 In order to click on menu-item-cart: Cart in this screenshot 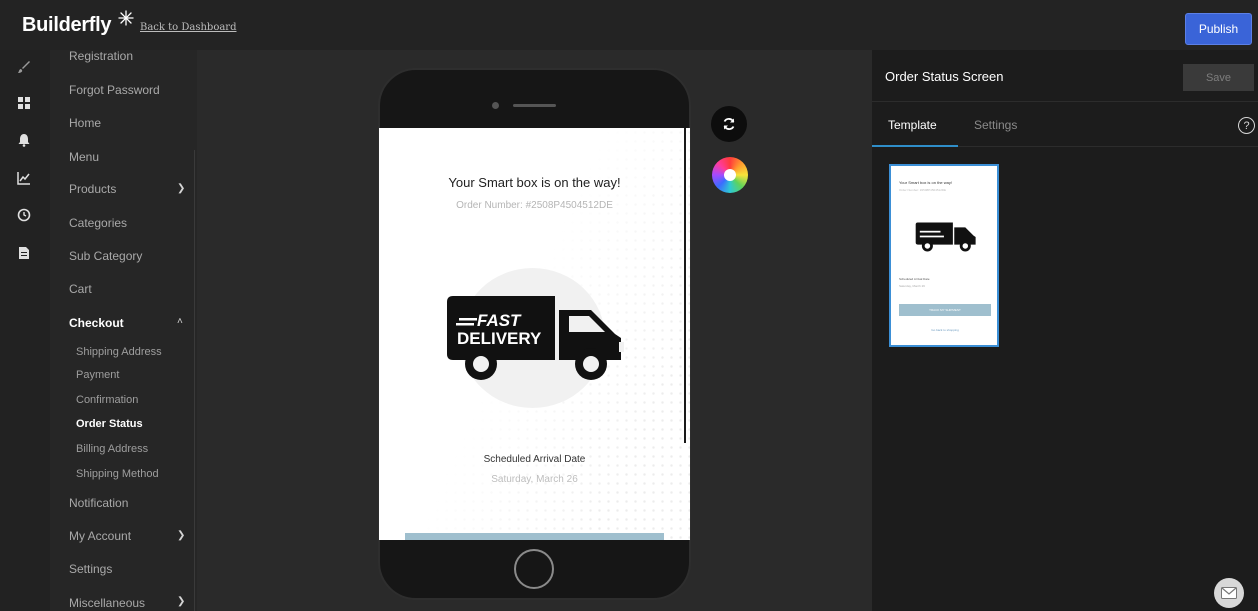, I will do `click(80, 289)`.